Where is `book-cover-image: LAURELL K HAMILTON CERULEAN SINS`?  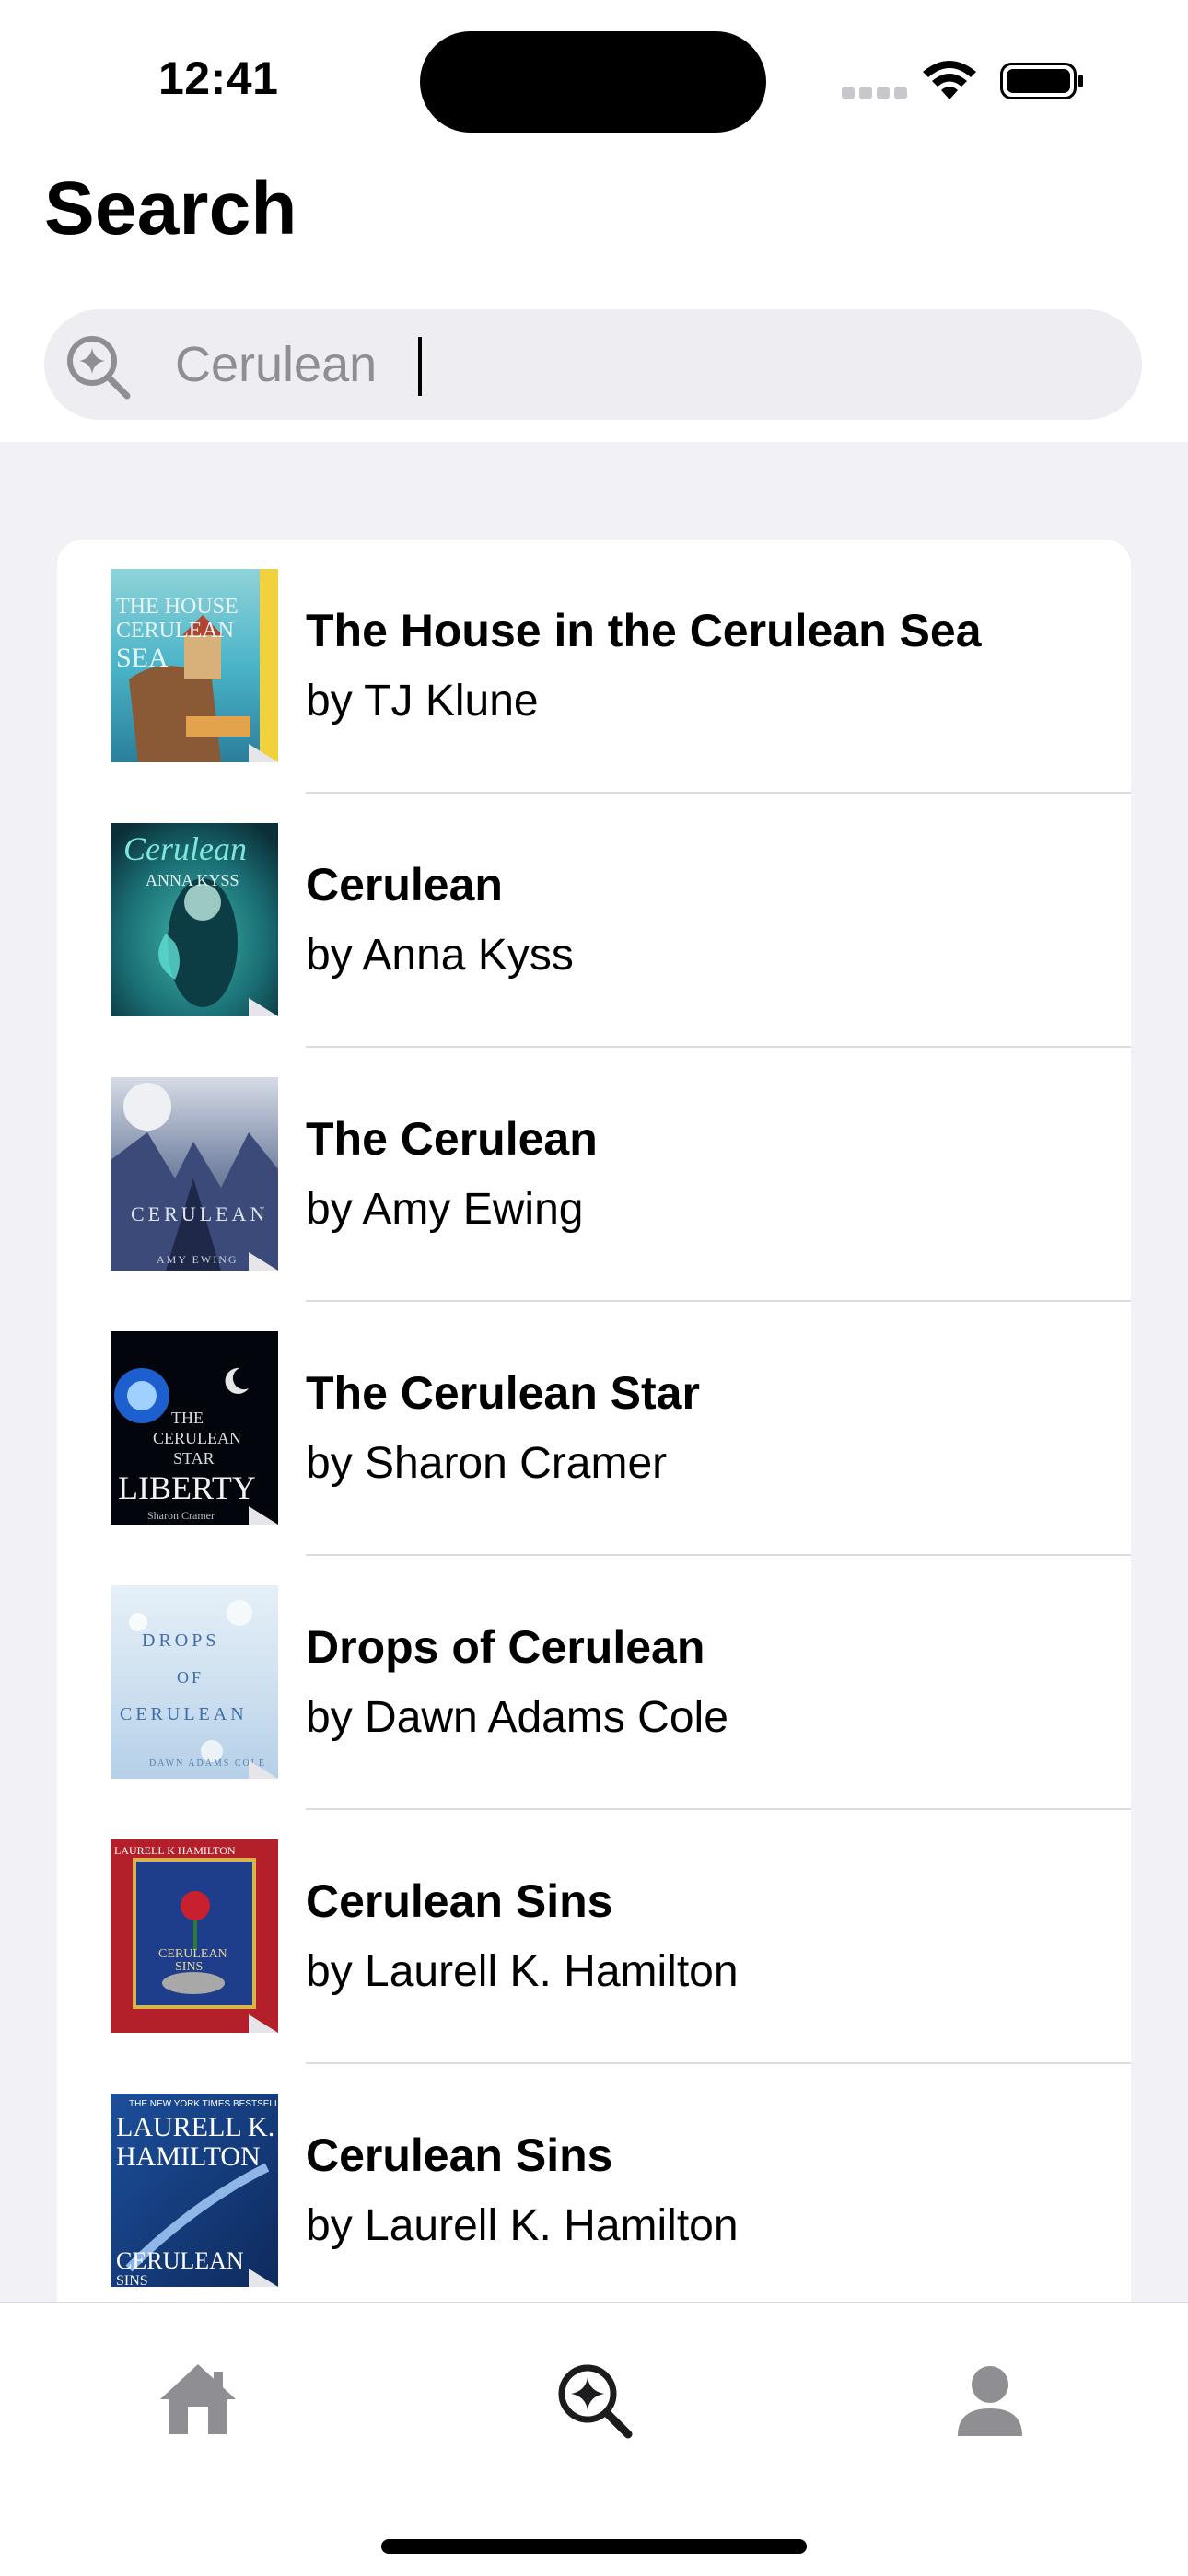 book-cover-image: LAURELL K HAMILTON CERULEAN SINS is located at coordinates (194, 1936).